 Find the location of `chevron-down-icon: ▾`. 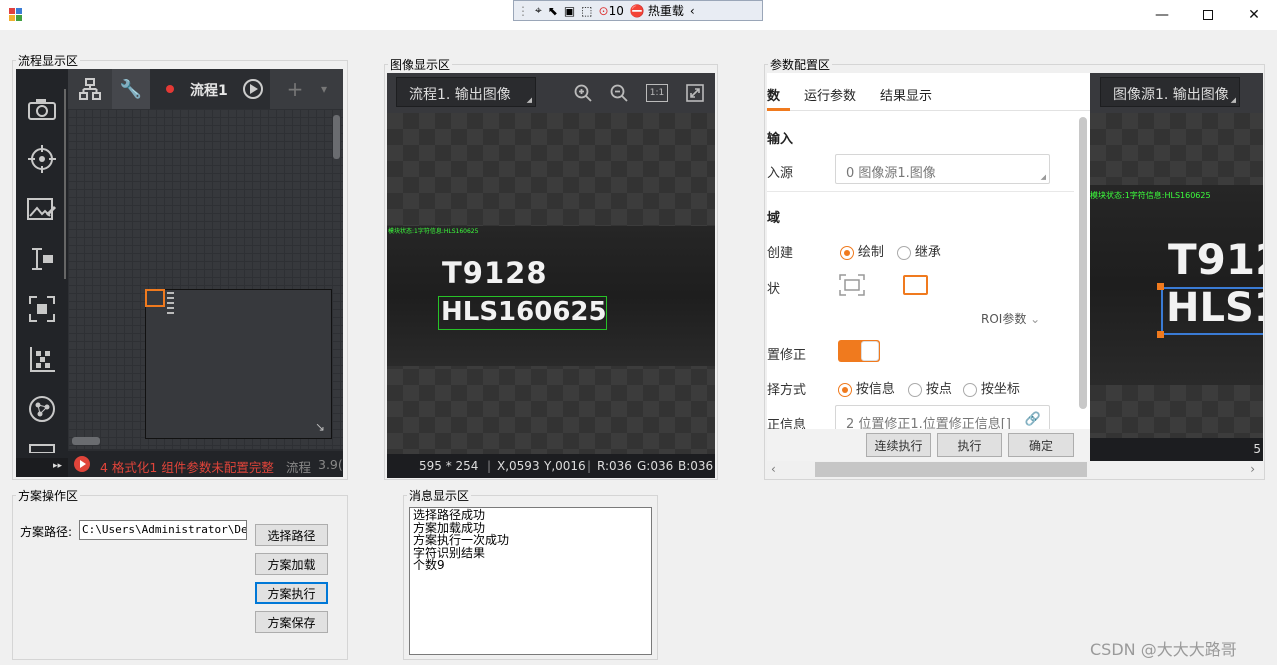

chevron-down-icon: ▾ is located at coordinates (324, 89).